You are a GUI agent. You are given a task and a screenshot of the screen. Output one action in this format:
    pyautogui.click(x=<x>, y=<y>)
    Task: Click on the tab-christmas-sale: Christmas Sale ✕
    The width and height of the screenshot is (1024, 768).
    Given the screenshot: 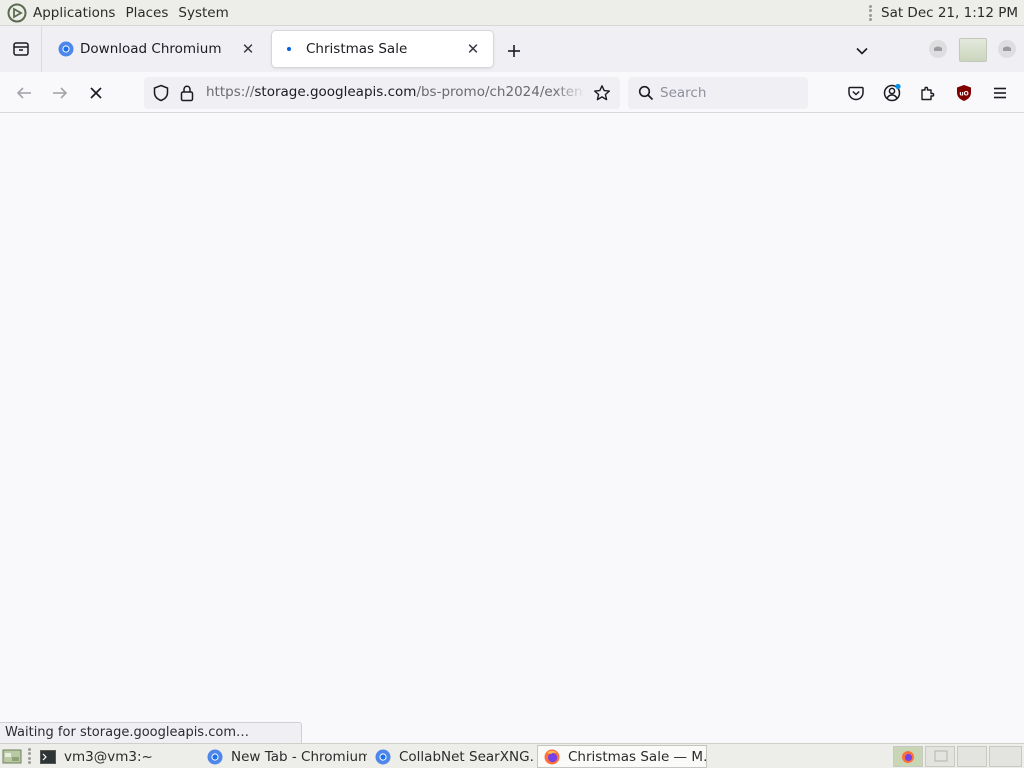 What is the action you would take?
    pyautogui.click(x=382, y=49)
    